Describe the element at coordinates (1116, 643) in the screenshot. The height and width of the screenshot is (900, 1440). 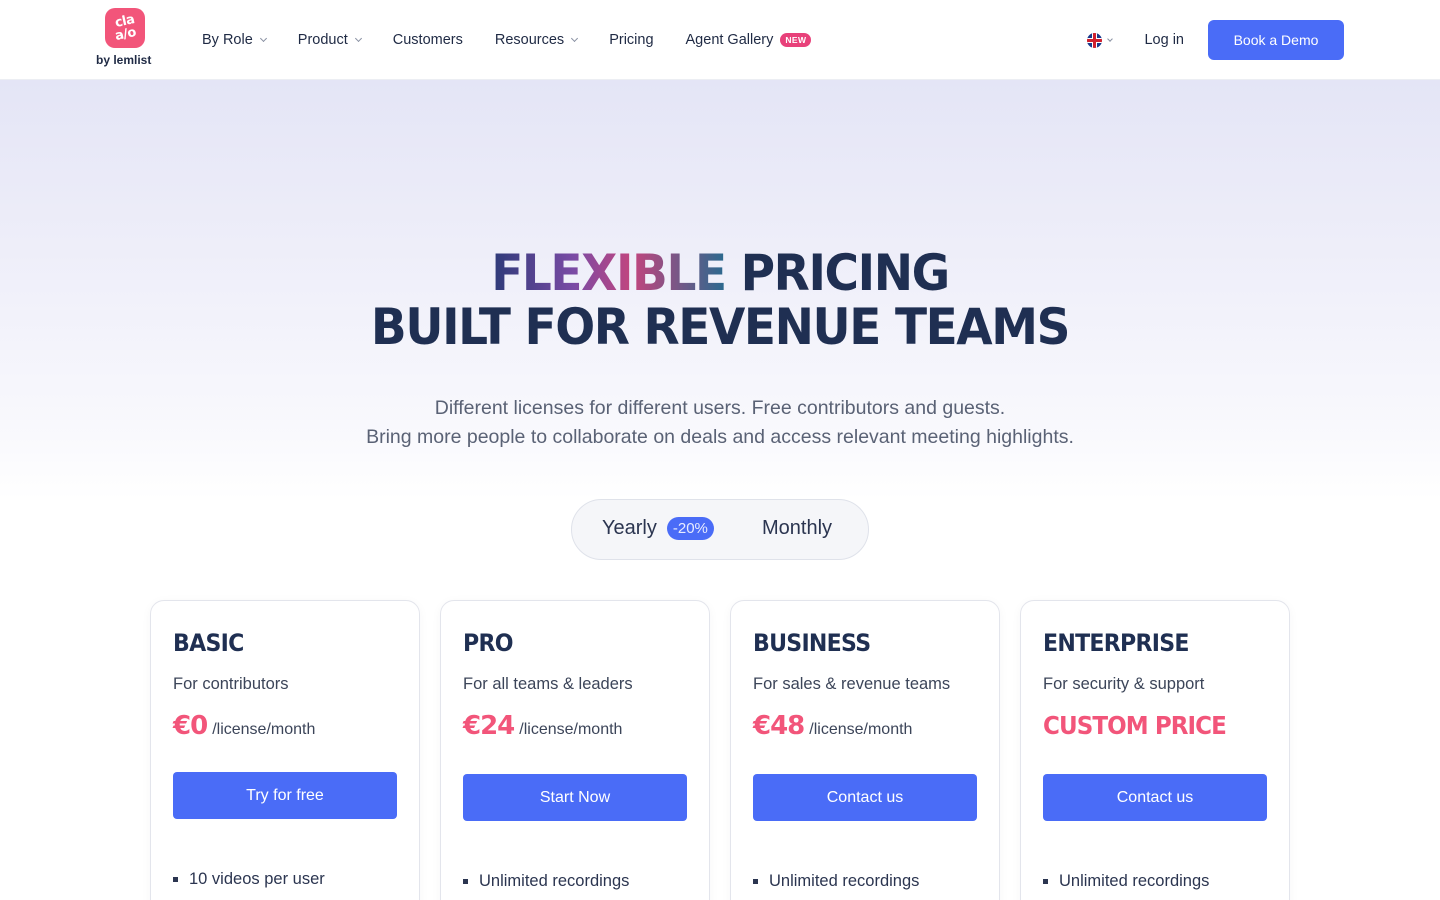
I see `plan-name: ENTERPRISE` at that location.